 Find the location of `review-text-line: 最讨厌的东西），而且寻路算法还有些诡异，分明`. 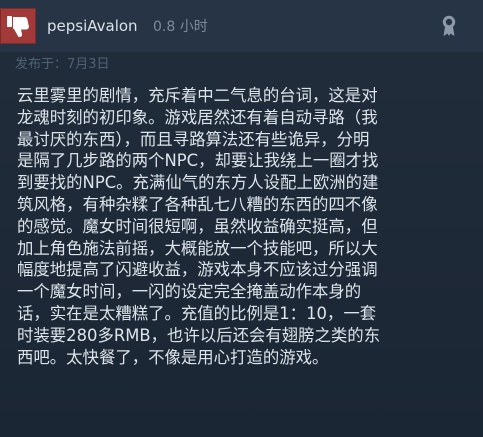

review-text-line: 最讨厌的东西），而且寻路算法还有些诡异，分明 is located at coordinates (193, 139).